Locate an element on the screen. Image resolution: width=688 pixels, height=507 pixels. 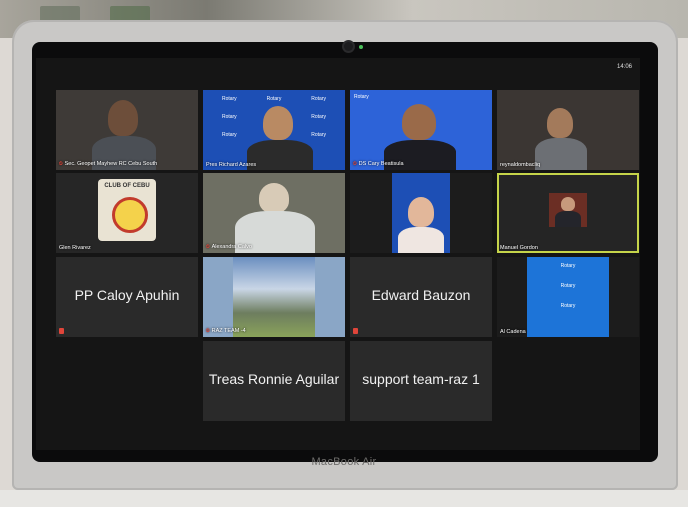
participant-name: ⦸ DS Cary Beatisula is located at coordinates (378, 164).